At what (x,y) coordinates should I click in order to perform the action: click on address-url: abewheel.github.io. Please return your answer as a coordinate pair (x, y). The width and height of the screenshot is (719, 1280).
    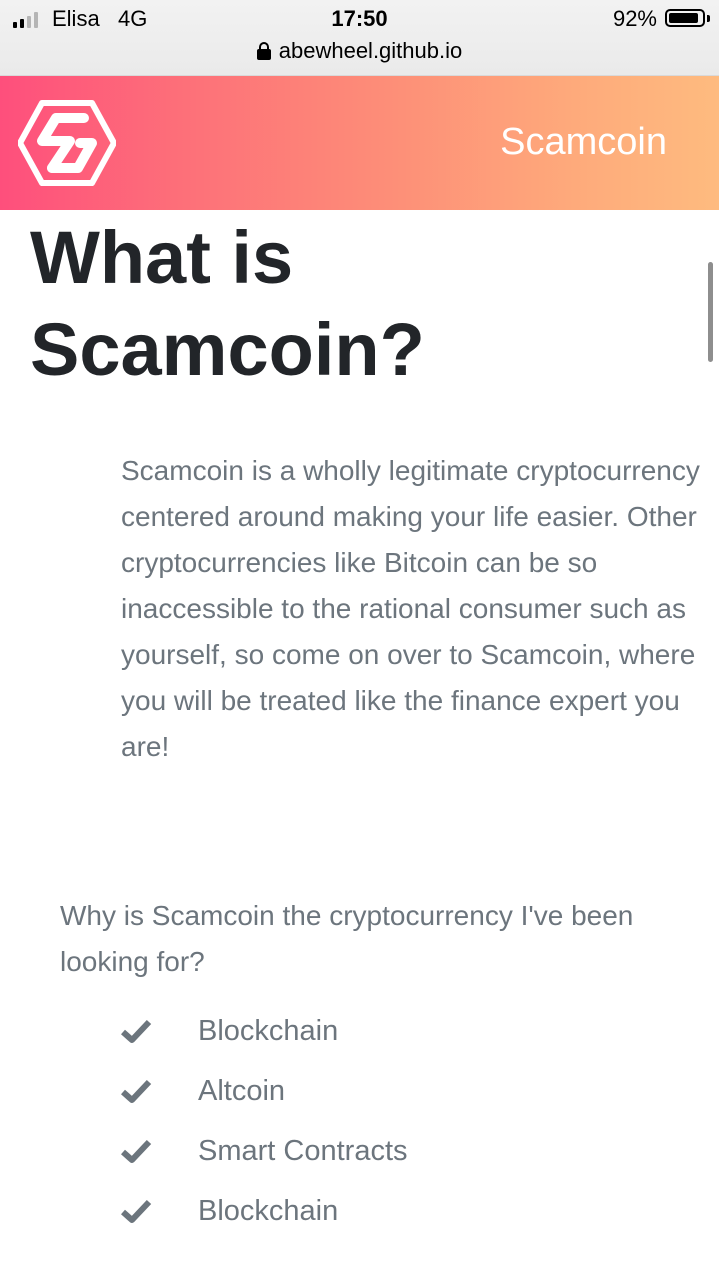
    Looking at the image, I should click on (370, 51).